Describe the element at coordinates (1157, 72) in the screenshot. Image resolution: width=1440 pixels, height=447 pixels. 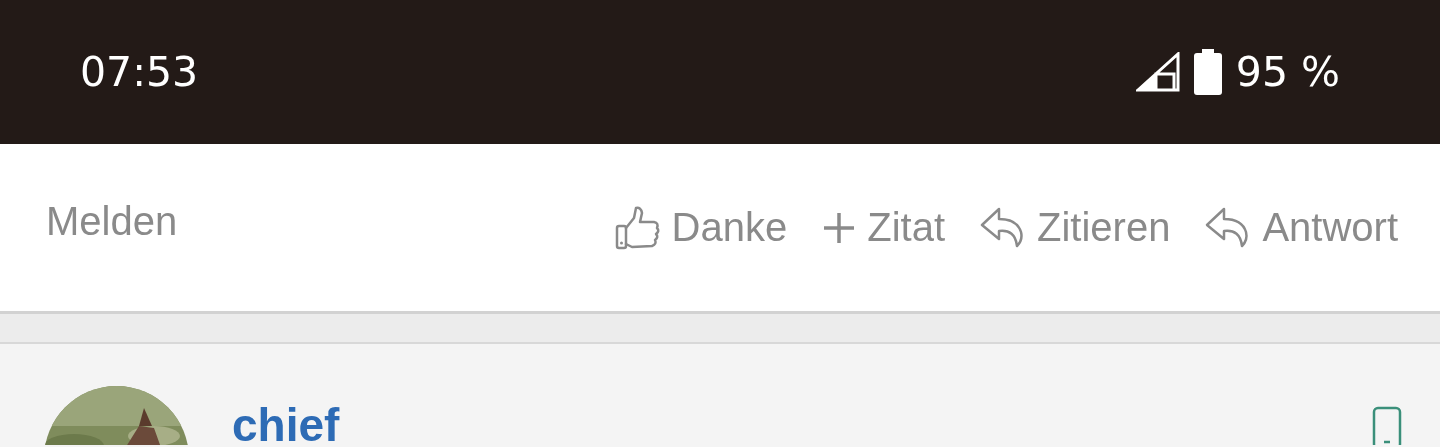
I see `signal-icon` at that location.